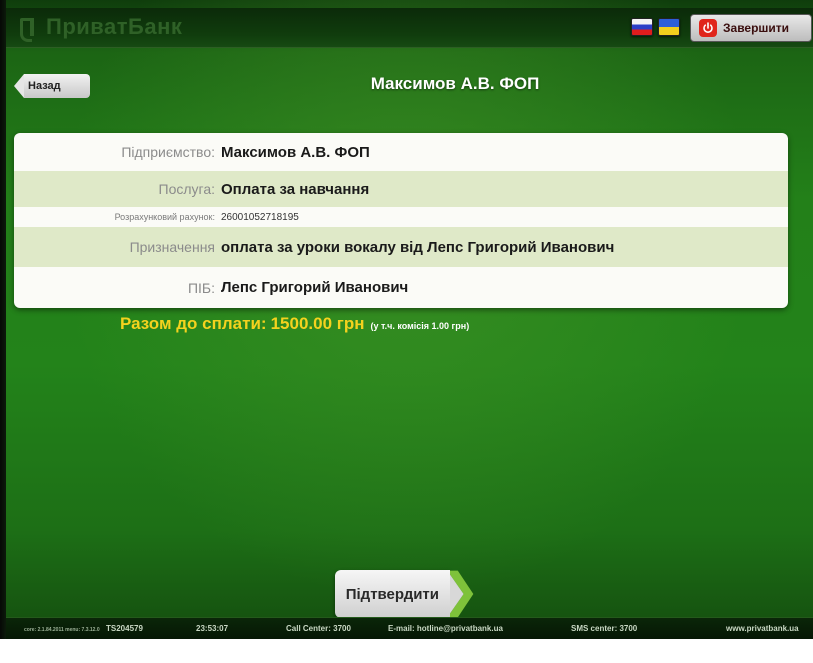 This screenshot has width=813, height=663. Describe the element at coordinates (212, 628) in the screenshot. I see `clock: 23:53:07` at that location.